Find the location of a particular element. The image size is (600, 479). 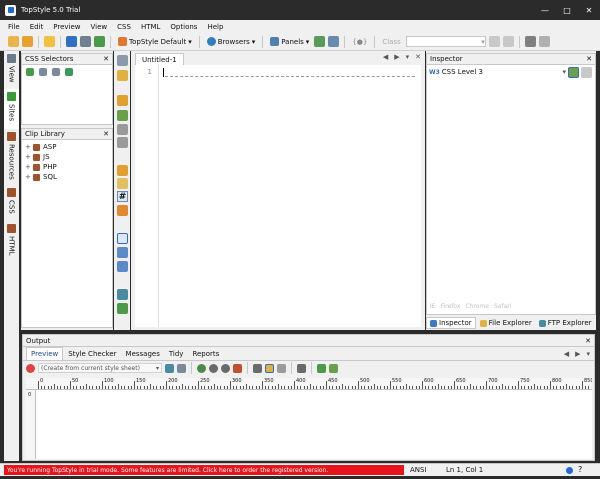

preview-icon is located at coordinates (99, 41).